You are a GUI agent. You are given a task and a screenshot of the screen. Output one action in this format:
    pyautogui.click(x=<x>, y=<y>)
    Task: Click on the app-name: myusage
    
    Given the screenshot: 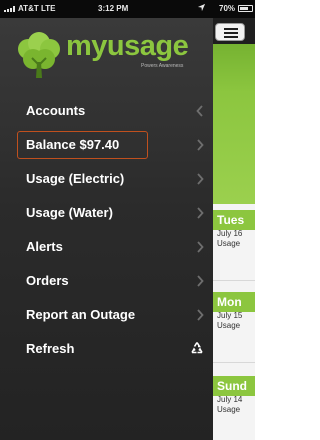 What is the action you would take?
    pyautogui.click(x=127, y=46)
    